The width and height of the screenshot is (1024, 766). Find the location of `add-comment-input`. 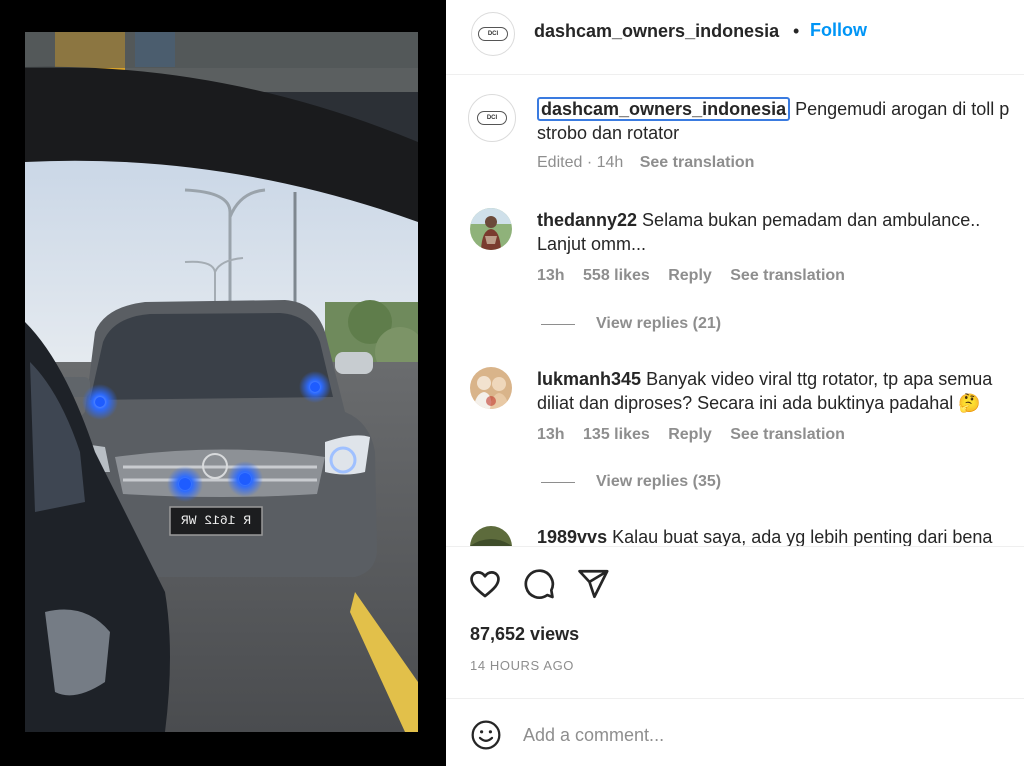

add-comment-input is located at coordinates (763, 735).